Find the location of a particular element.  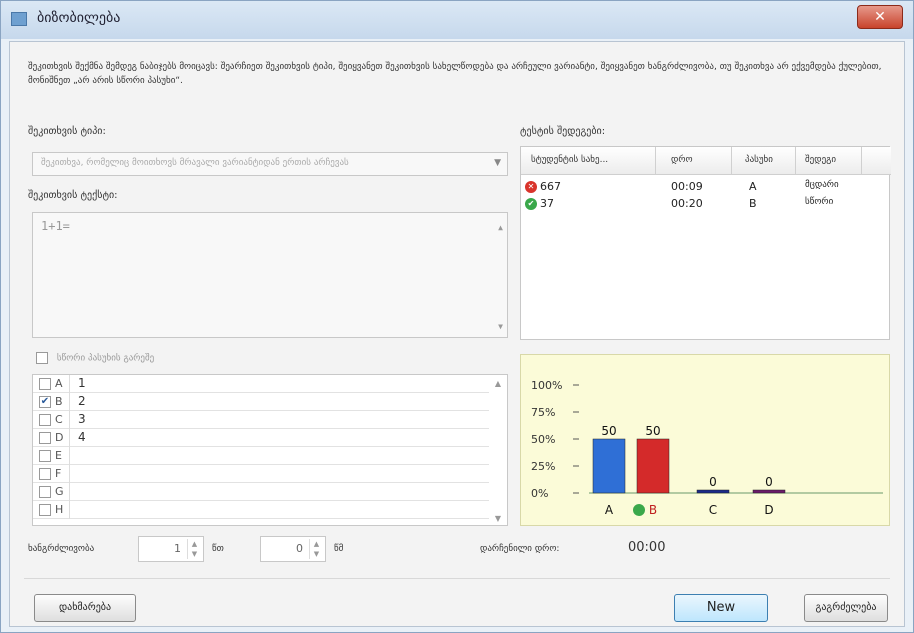

window-icon is located at coordinates (19, 19).